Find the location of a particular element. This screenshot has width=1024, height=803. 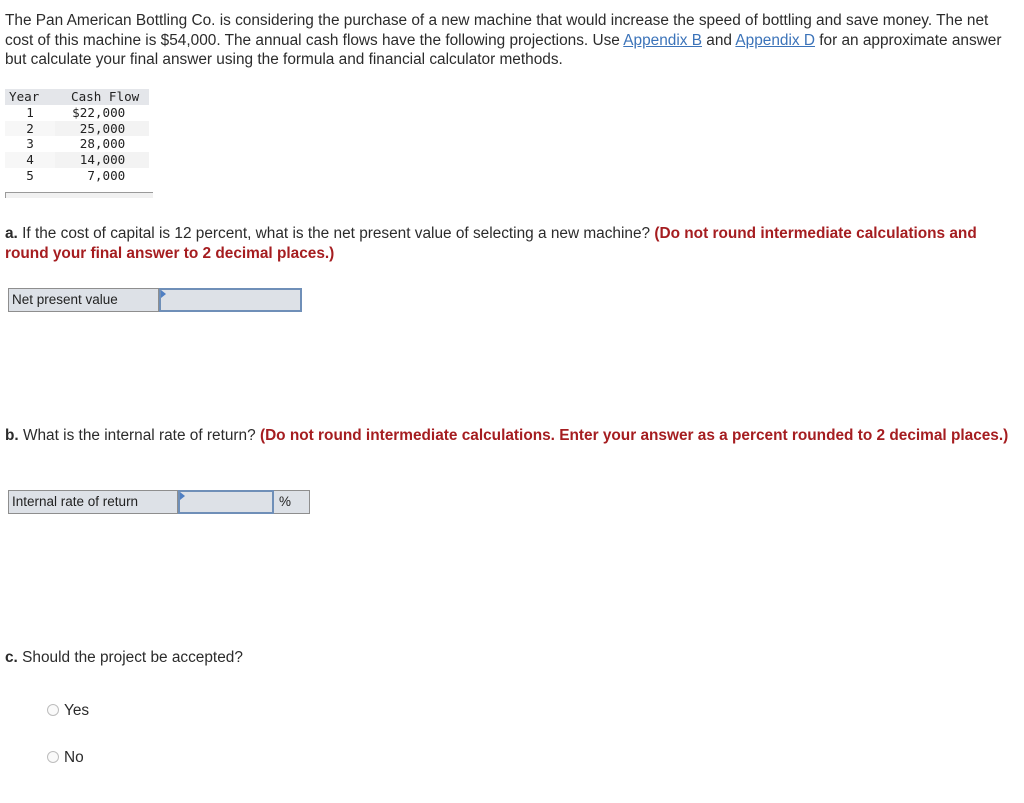

year-cell: 5 is located at coordinates (30, 175).